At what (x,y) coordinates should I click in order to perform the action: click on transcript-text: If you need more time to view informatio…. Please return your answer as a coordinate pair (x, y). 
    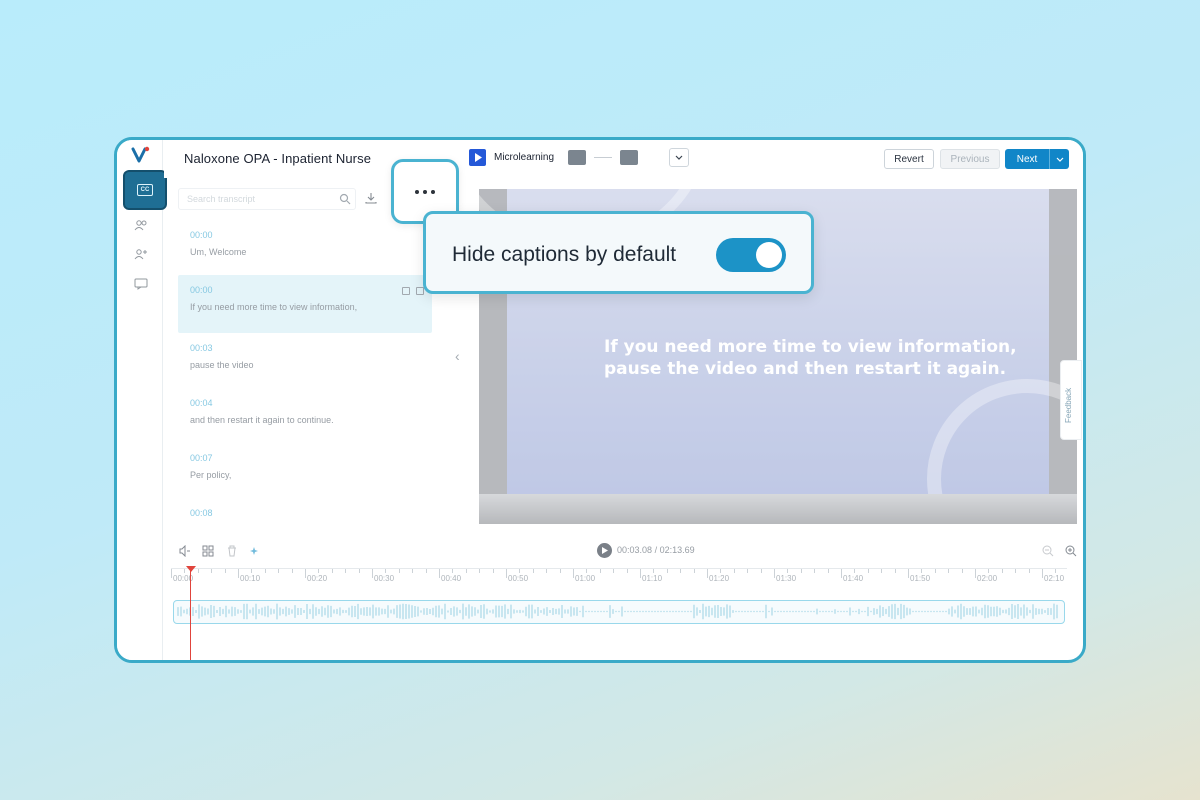
    Looking at the image, I should click on (311, 307).